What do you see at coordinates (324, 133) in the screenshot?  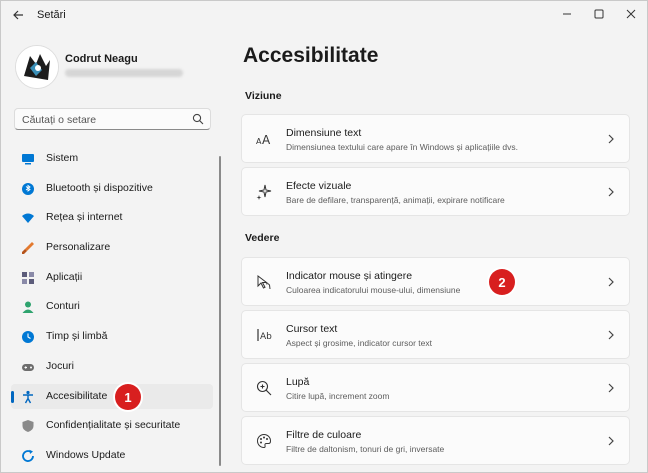 I see `card-title: Dimensiune text` at bounding box center [324, 133].